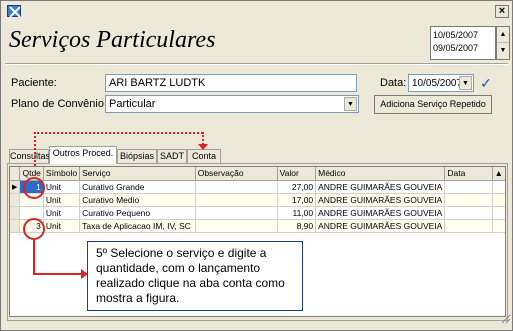 The height and width of the screenshot is (331, 513). What do you see at coordinates (297, 187) in the screenshot?
I see `cell-valor: 27,00` at bounding box center [297, 187].